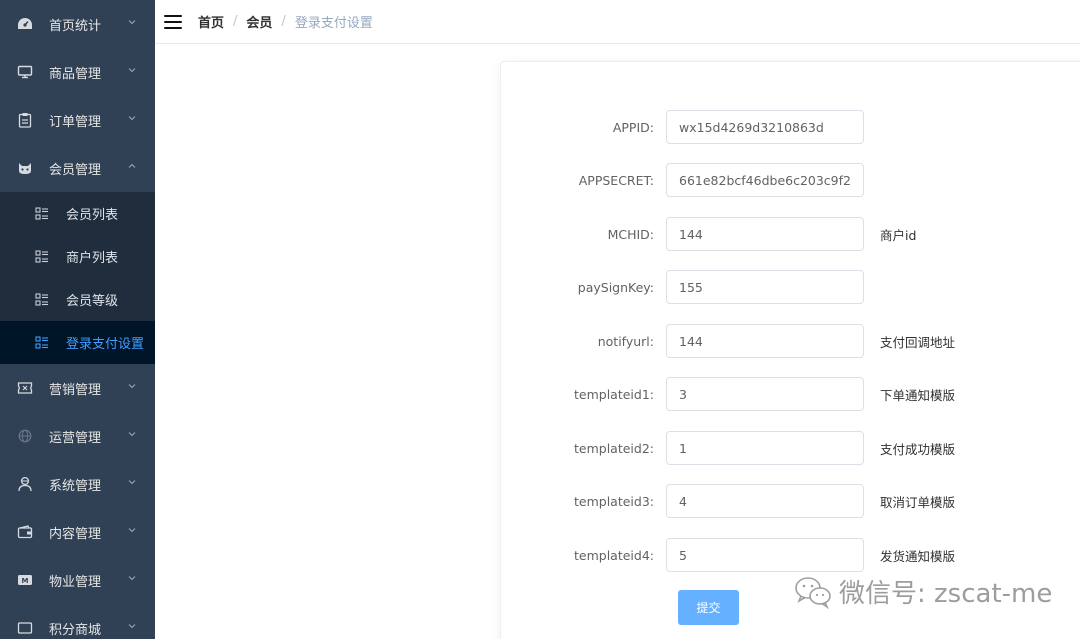 This screenshot has width=1080, height=639. I want to click on building-icon: M, so click(25, 580).